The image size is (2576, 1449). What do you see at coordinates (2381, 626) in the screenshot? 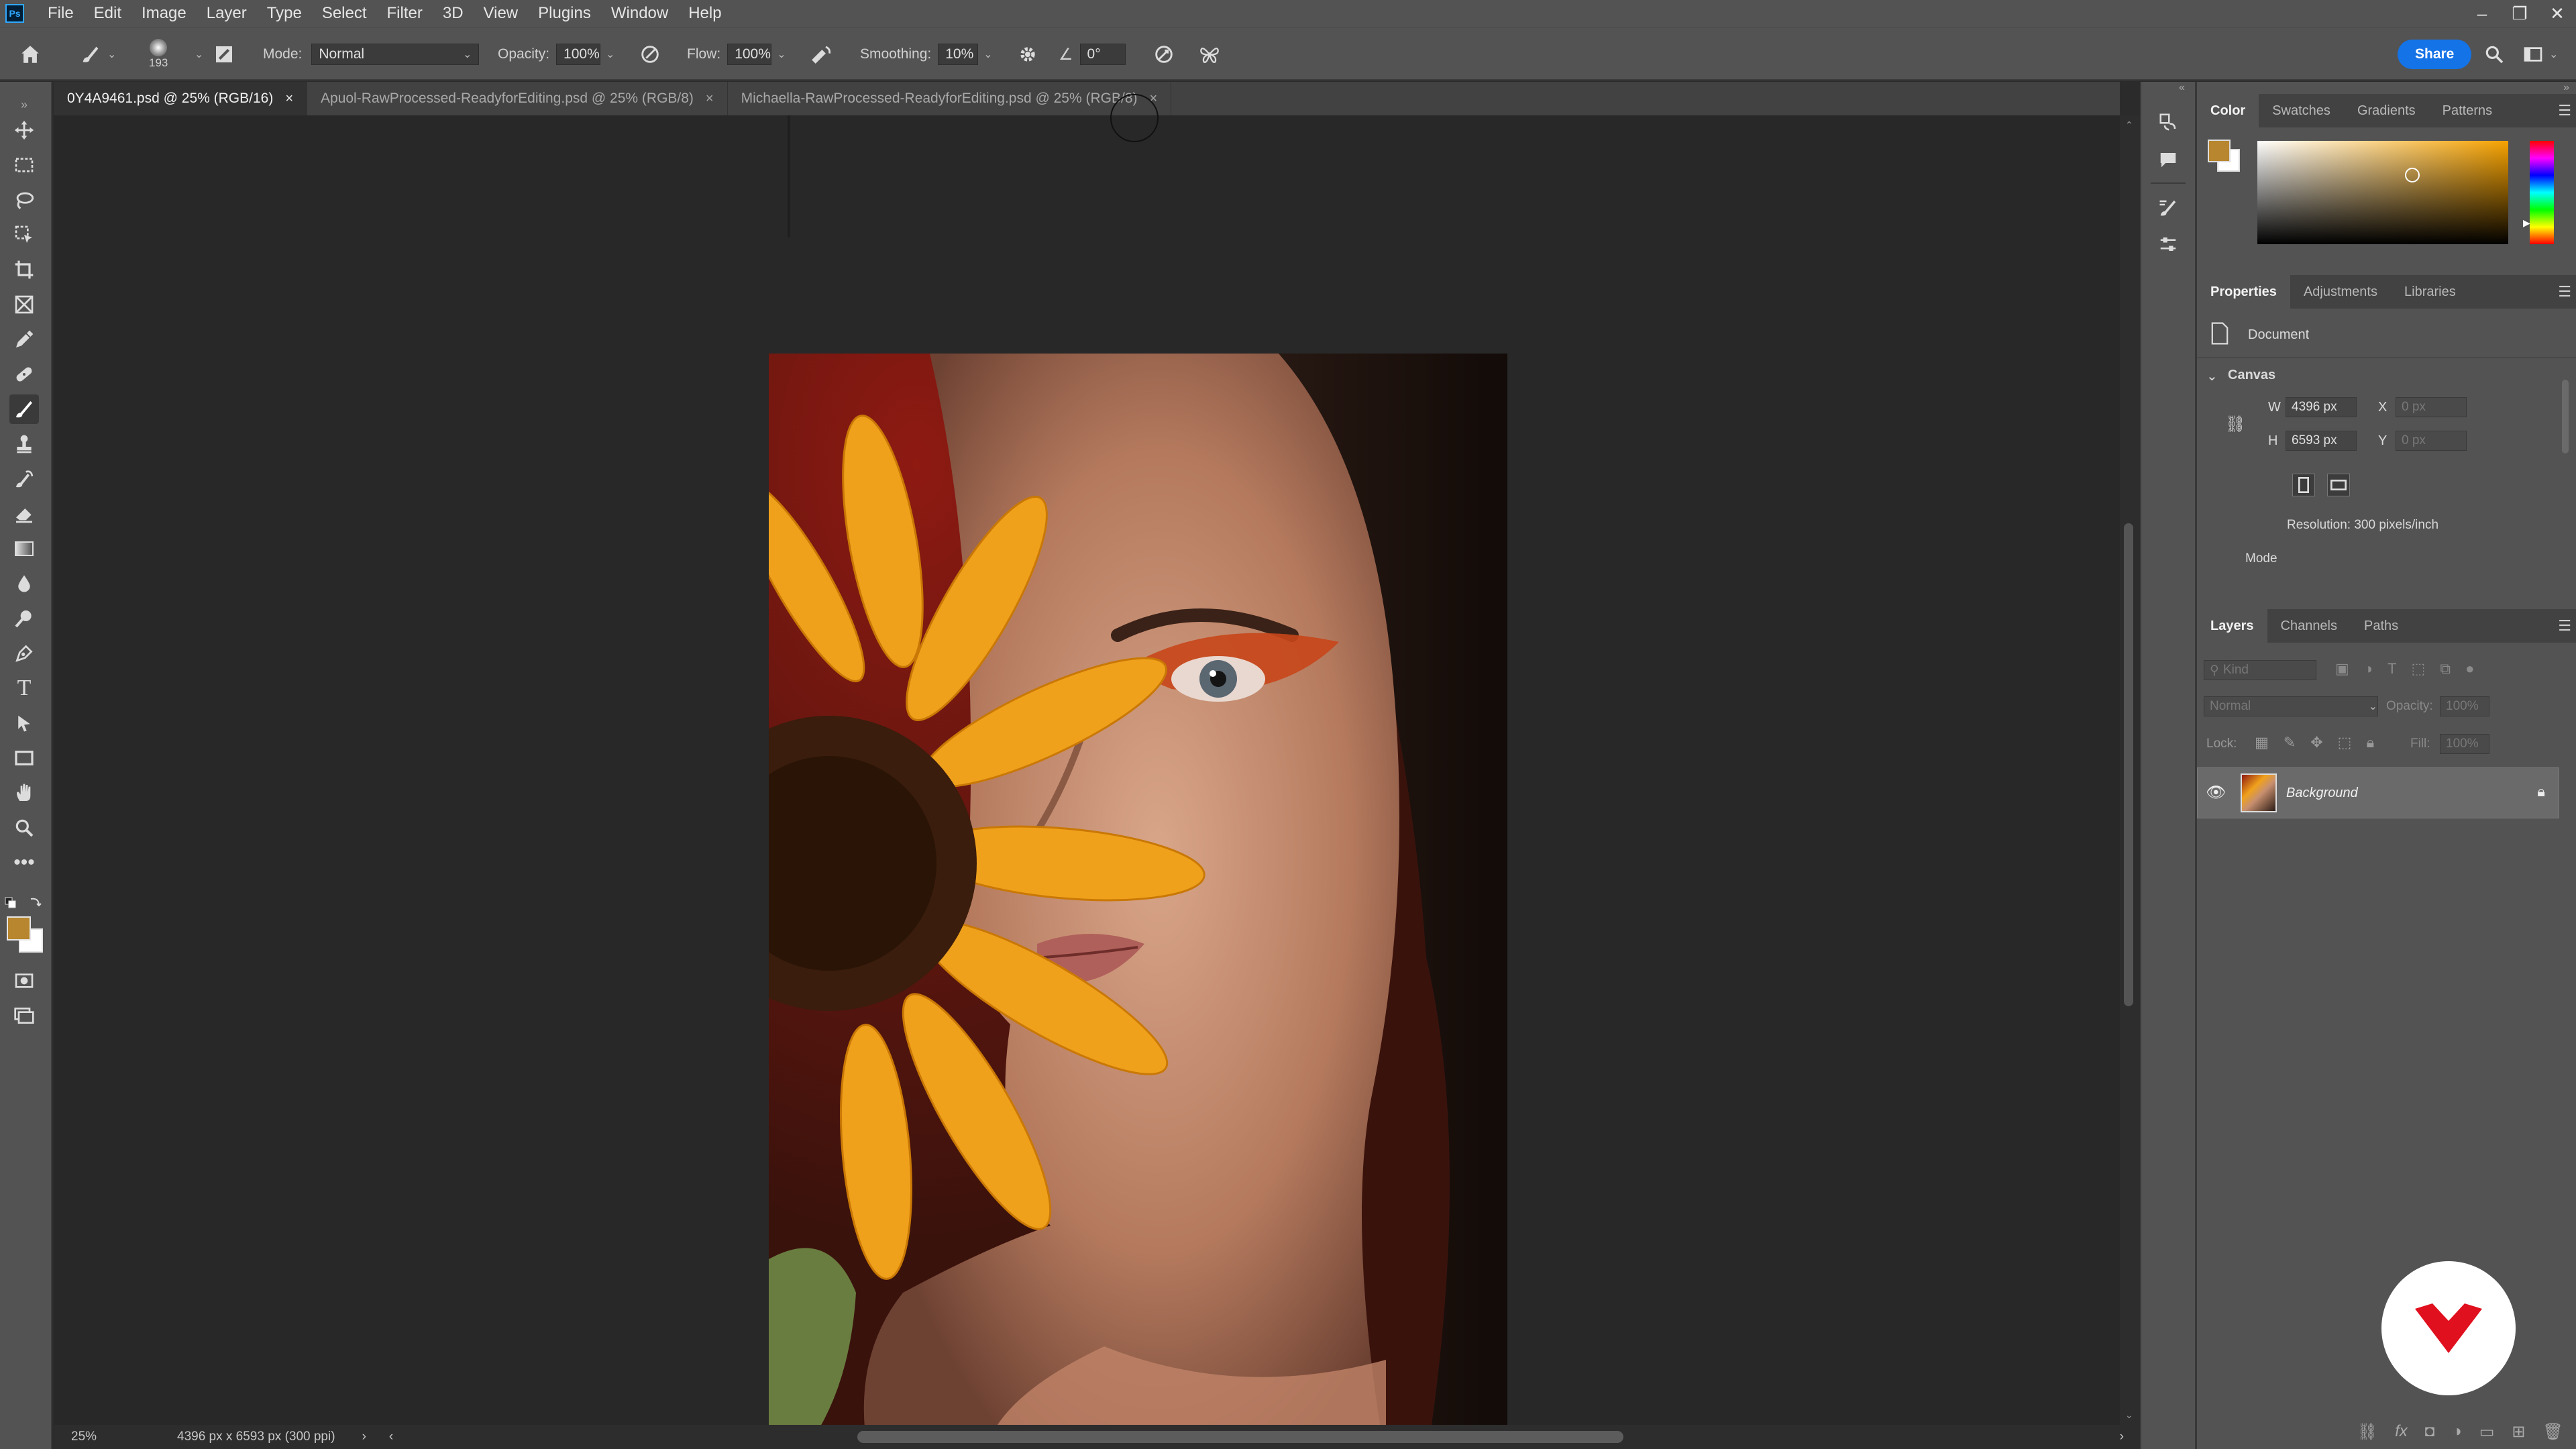
I see `tab-paths: Paths` at bounding box center [2381, 626].